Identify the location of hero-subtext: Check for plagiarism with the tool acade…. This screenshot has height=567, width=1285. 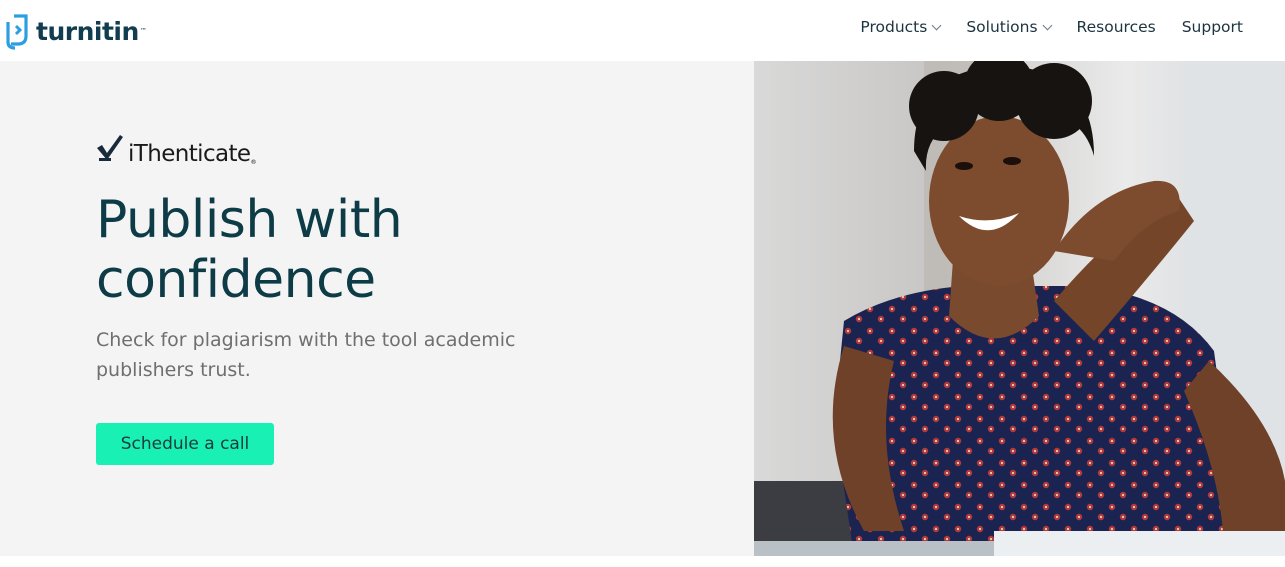
(316, 355).